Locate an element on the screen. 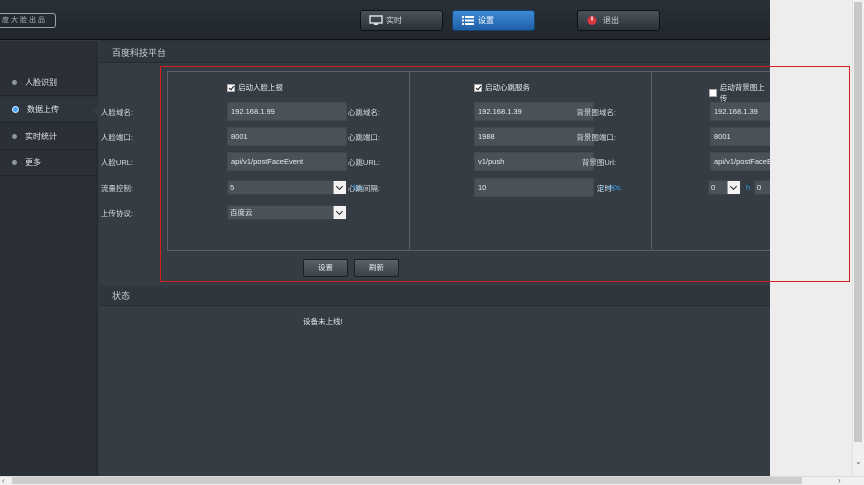 This screenshot has width=864, height=485. vertical-scrollbar-thumb is located at coordinates (858, 222).